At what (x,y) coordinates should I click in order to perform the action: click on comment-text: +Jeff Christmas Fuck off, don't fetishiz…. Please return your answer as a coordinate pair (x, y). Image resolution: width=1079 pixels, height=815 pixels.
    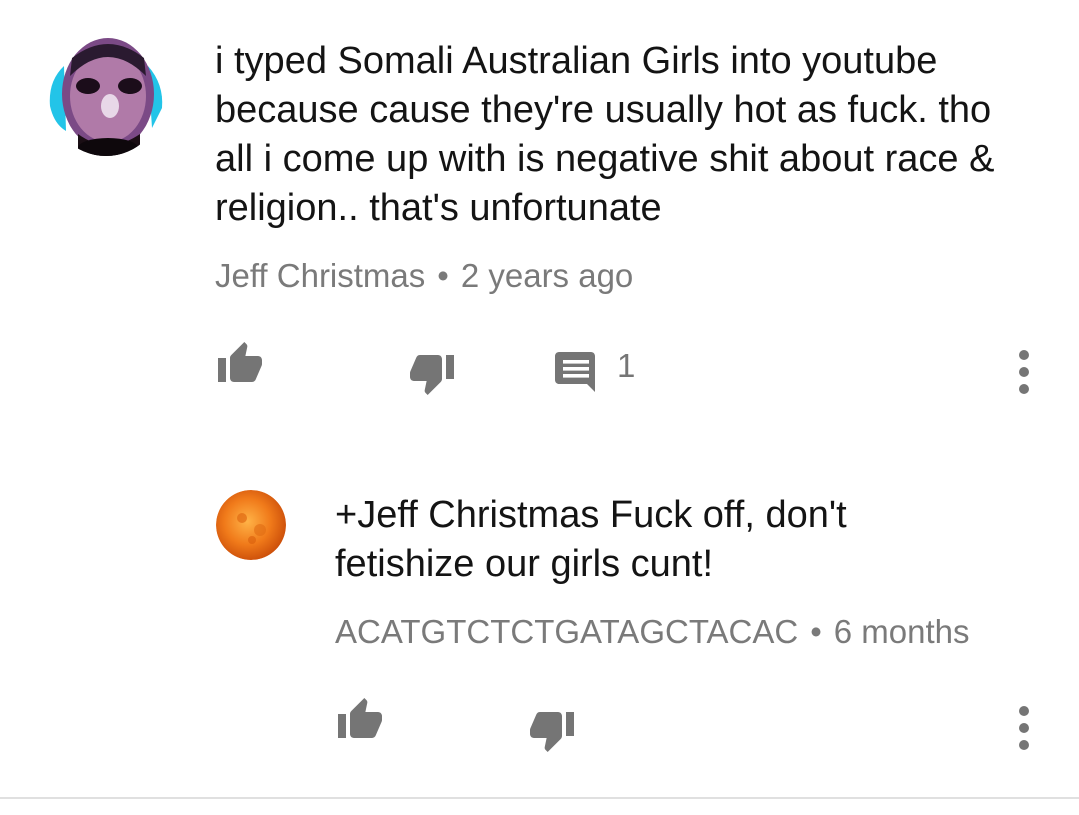
    Looking at the image, I should click on (596, 539).